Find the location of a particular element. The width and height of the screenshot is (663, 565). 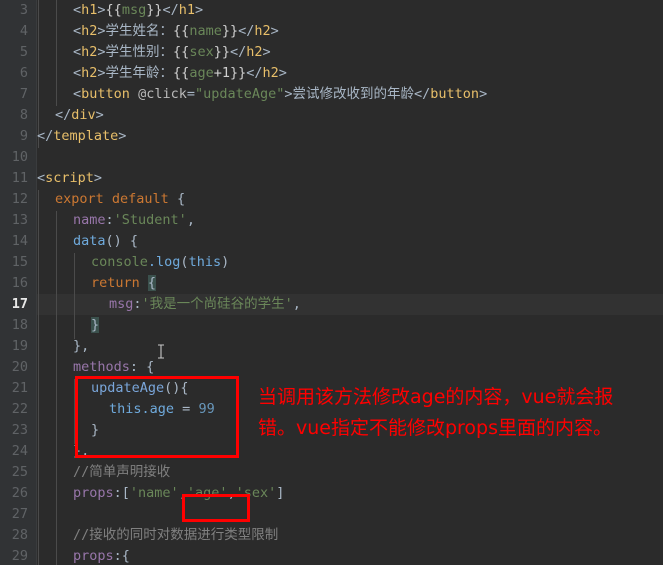

code-line-21: updateAge(){ is located at coordinates (140, 388).